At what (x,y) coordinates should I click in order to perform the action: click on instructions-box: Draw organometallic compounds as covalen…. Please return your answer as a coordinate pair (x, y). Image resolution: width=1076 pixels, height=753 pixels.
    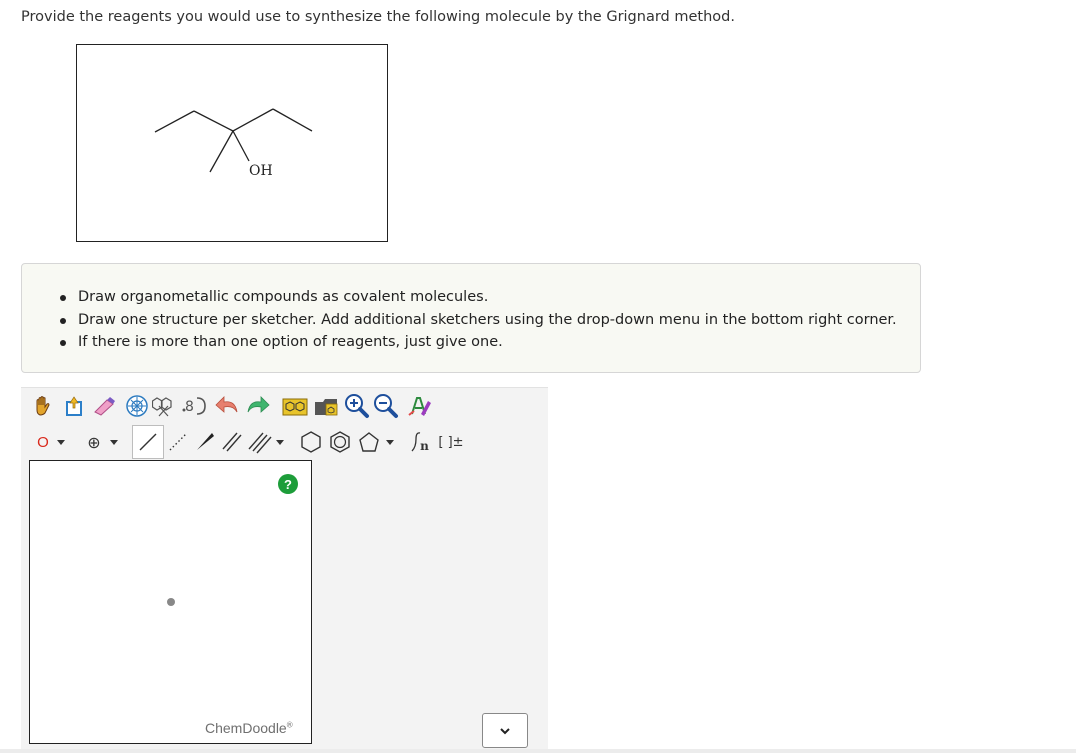
    Looking at the image, I should click on (471, 318).